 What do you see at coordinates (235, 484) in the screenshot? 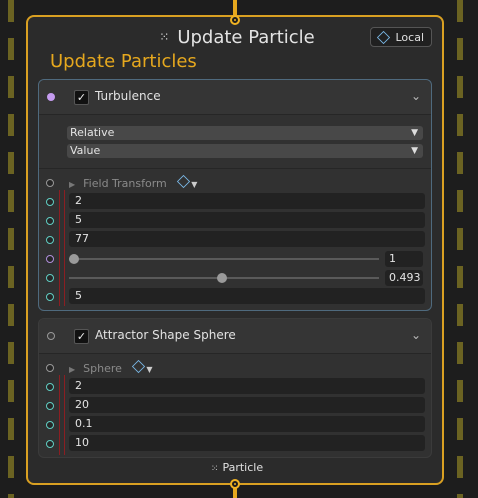
I see `flow-output-port` at bounding box center [235, 484].